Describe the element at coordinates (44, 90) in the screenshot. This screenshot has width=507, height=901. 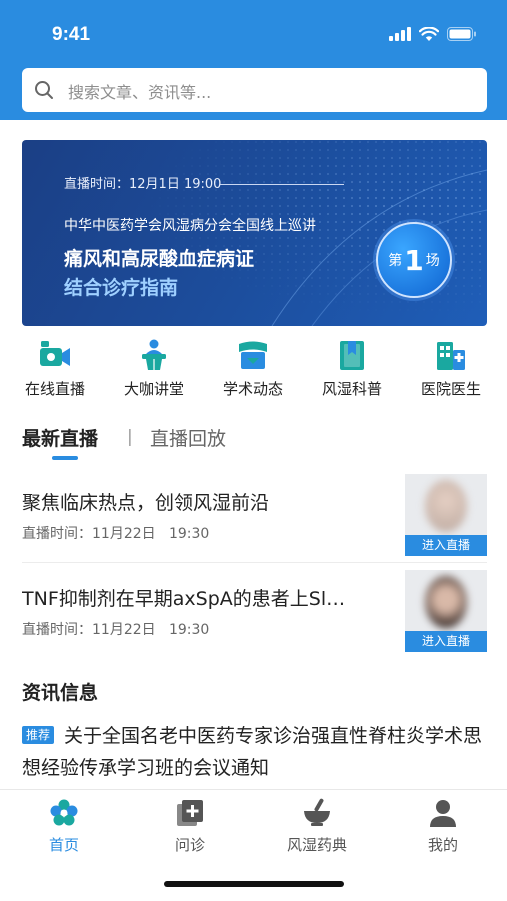
I see `search-icon` at that location.